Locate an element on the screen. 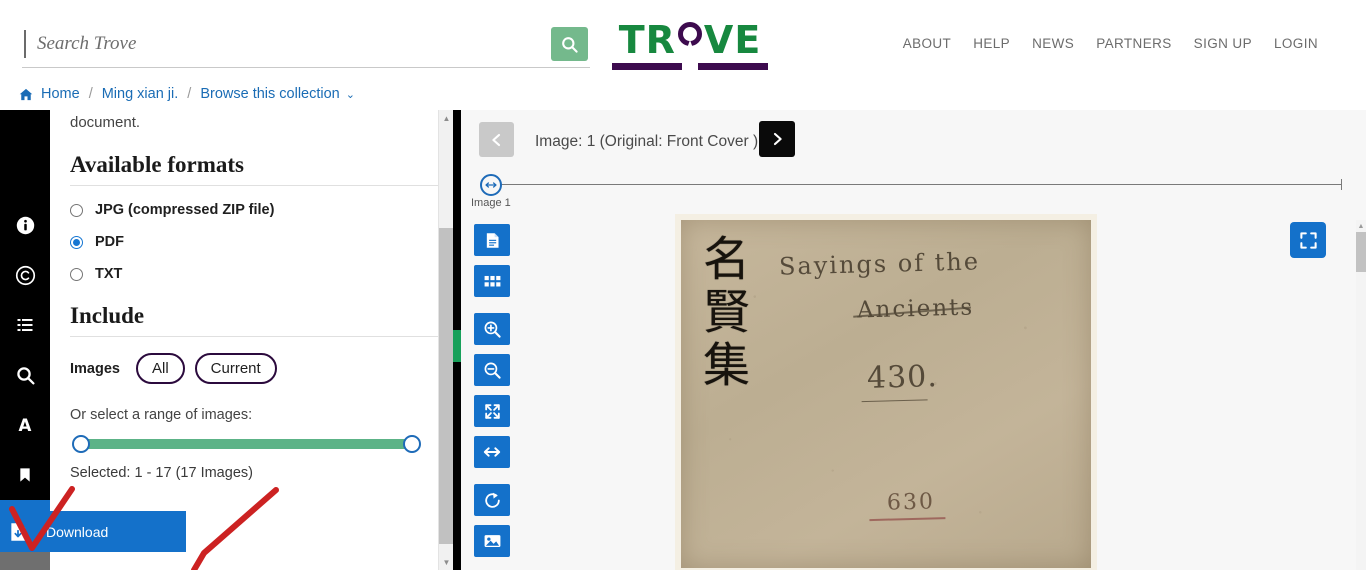 The height and width of the screenshot is (570, 1366). radio-txt is located at coordinates (76, 274).